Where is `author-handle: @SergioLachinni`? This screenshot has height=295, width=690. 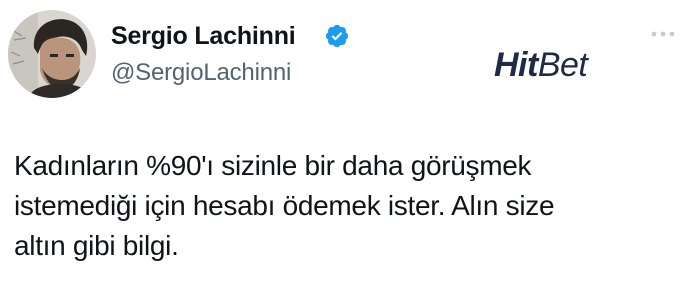 author-handle: @SergioLachinni is located at coordinates (201, 73).